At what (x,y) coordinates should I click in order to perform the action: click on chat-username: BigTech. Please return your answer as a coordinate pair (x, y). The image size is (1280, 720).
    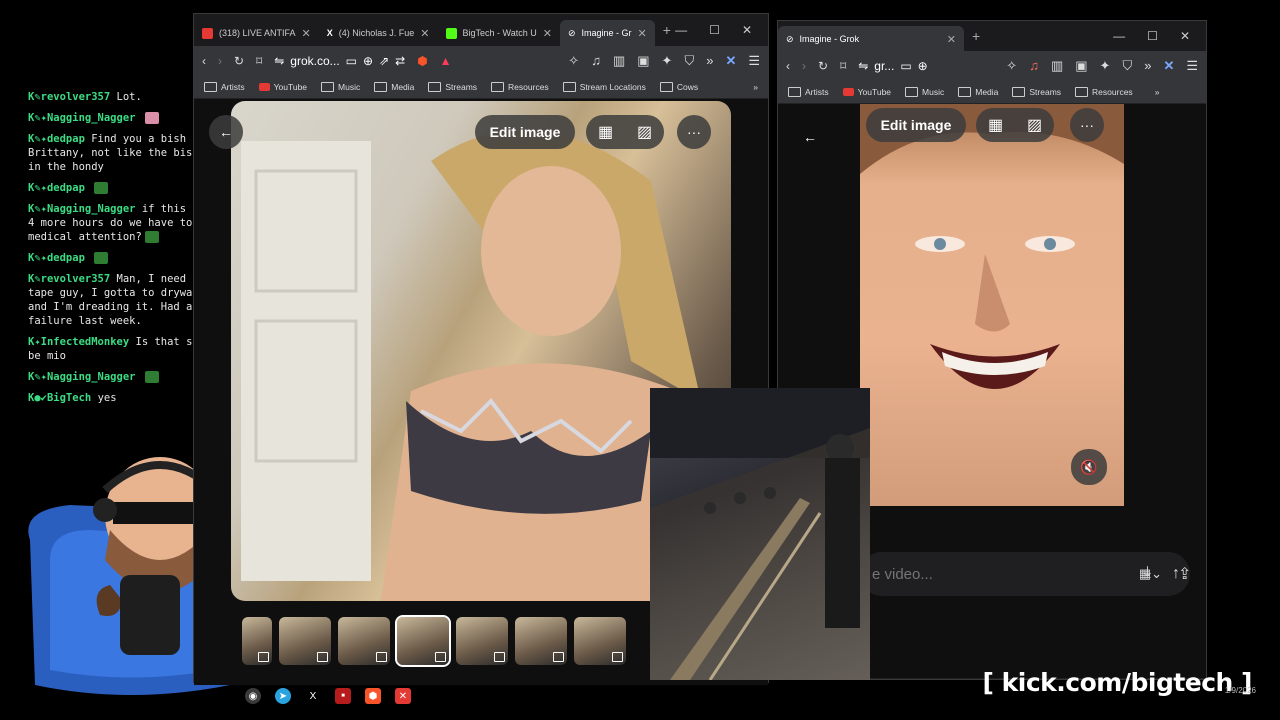
    Looking at the image, I should click on (69, 398).